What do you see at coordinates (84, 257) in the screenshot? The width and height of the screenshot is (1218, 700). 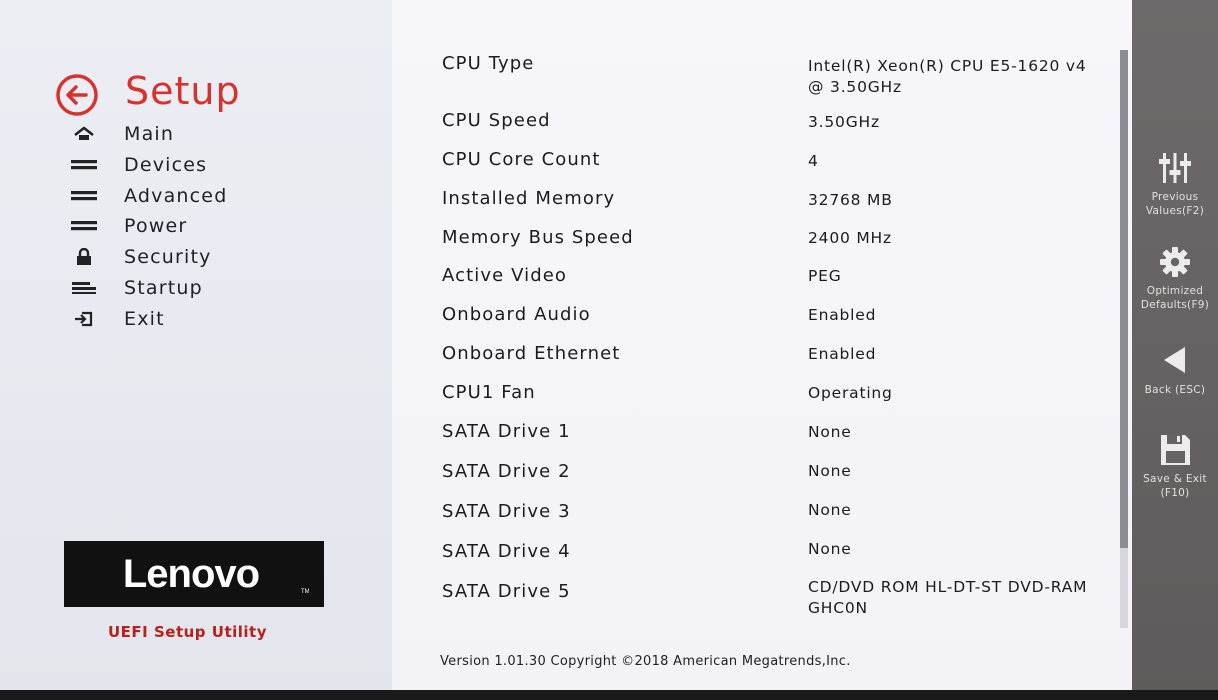 I see `lock-icon` at bounding box center [84, 257].